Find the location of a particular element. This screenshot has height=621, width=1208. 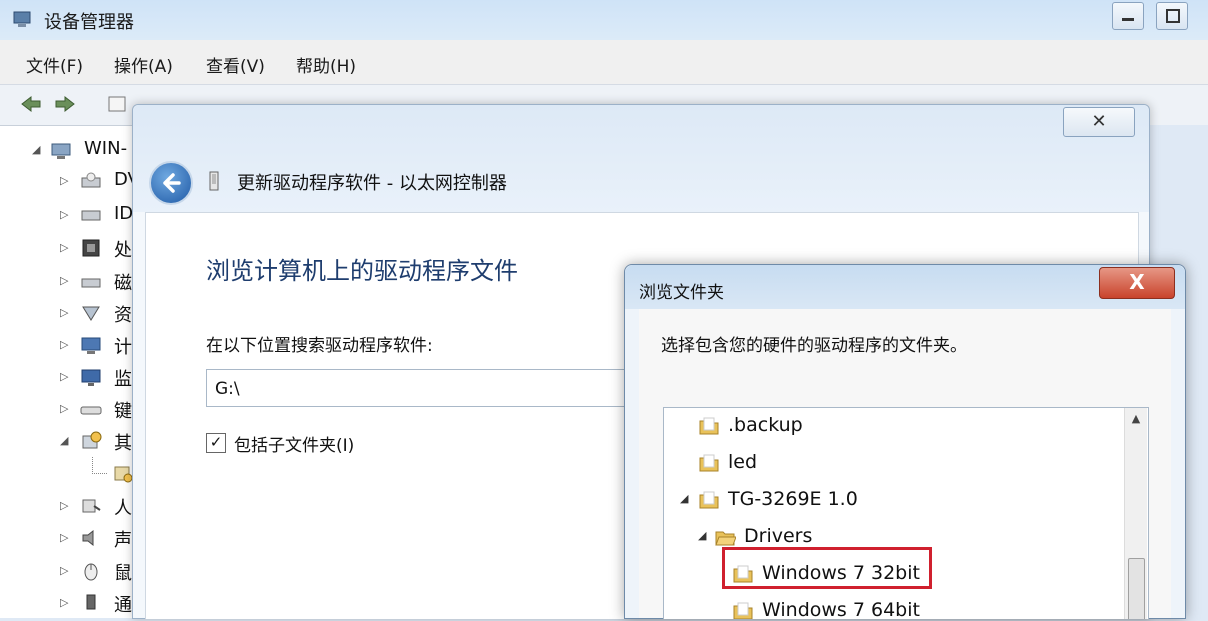

page-heading: 浏览计算机上的驱动程序文件 is located at coordinates (362, 271).